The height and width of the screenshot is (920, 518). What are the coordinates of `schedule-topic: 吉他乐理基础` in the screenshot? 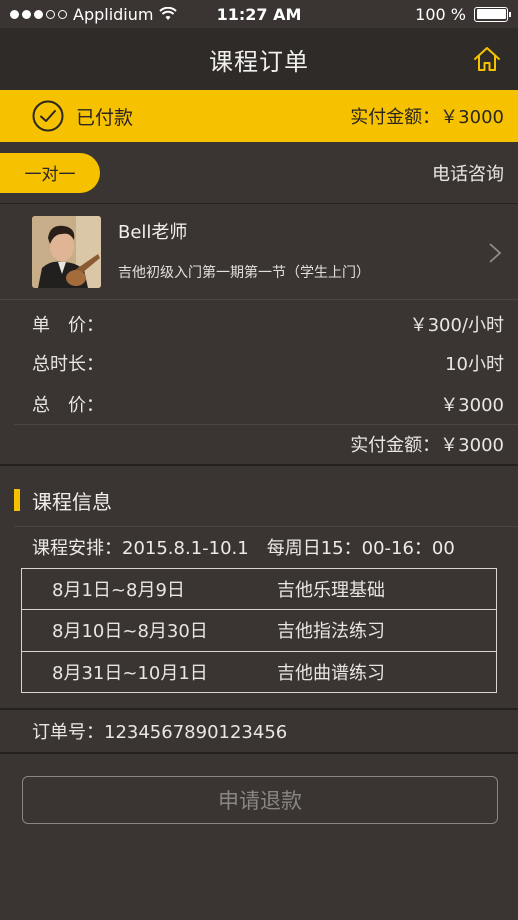 It's located at (331, 591).